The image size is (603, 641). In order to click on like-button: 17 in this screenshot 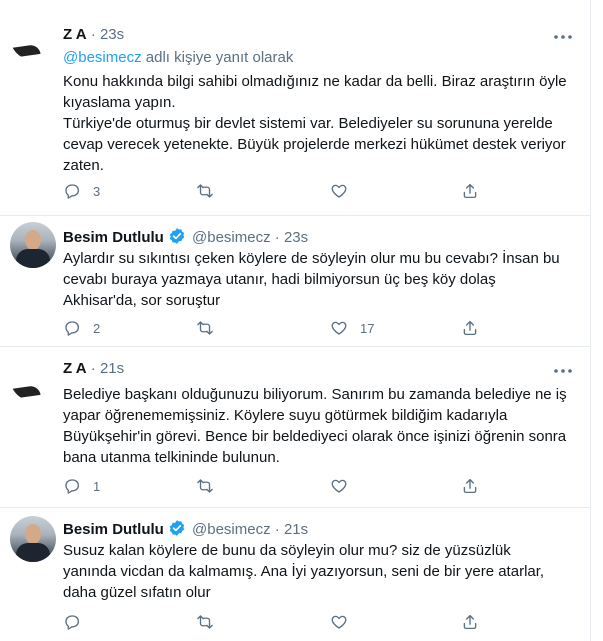, I will do `click(352, 328)`.